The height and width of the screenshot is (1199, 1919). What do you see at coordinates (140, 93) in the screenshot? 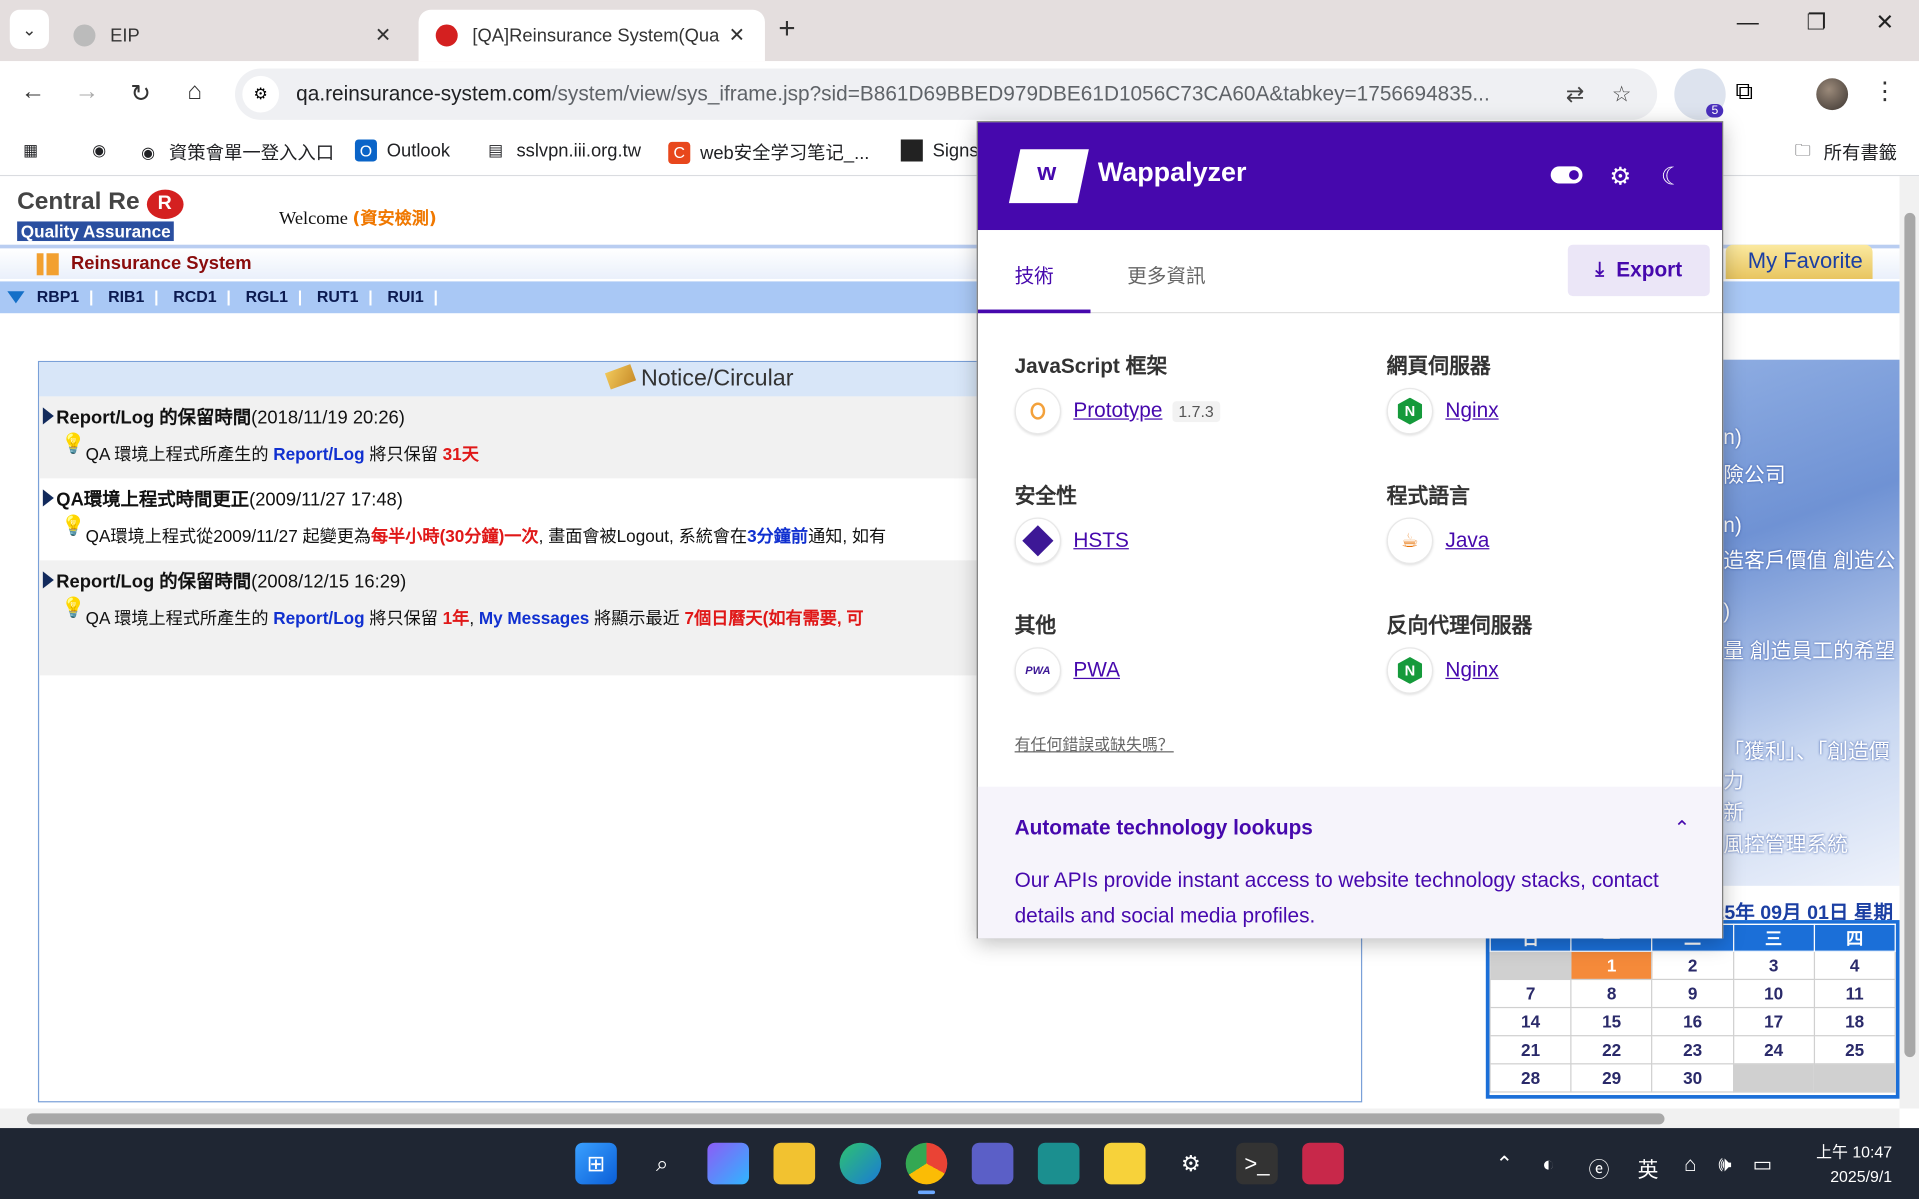
I see `reload-button: ↻` at bounding box center [140, 93].